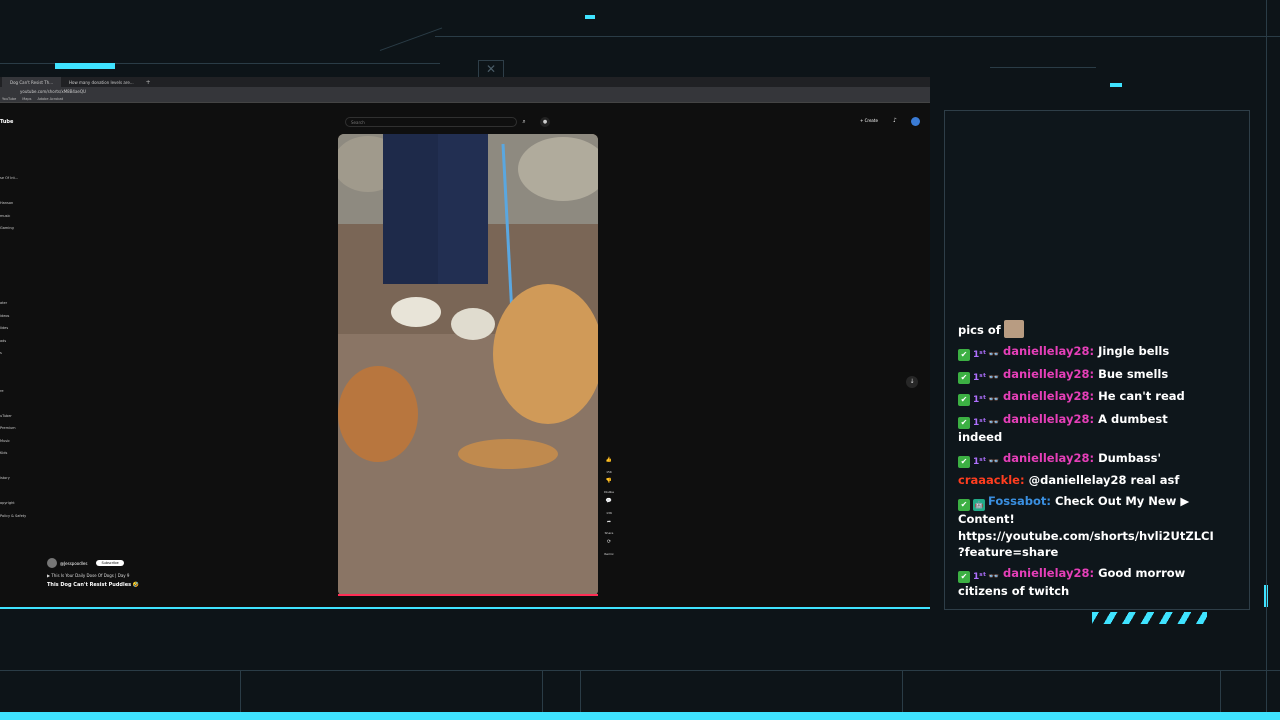 The height and width of the screenshot is (720, 1280). Describe the element at coordinates (1133, 373) in the screenshot. I see `chat-text: Bue smells` at that location.